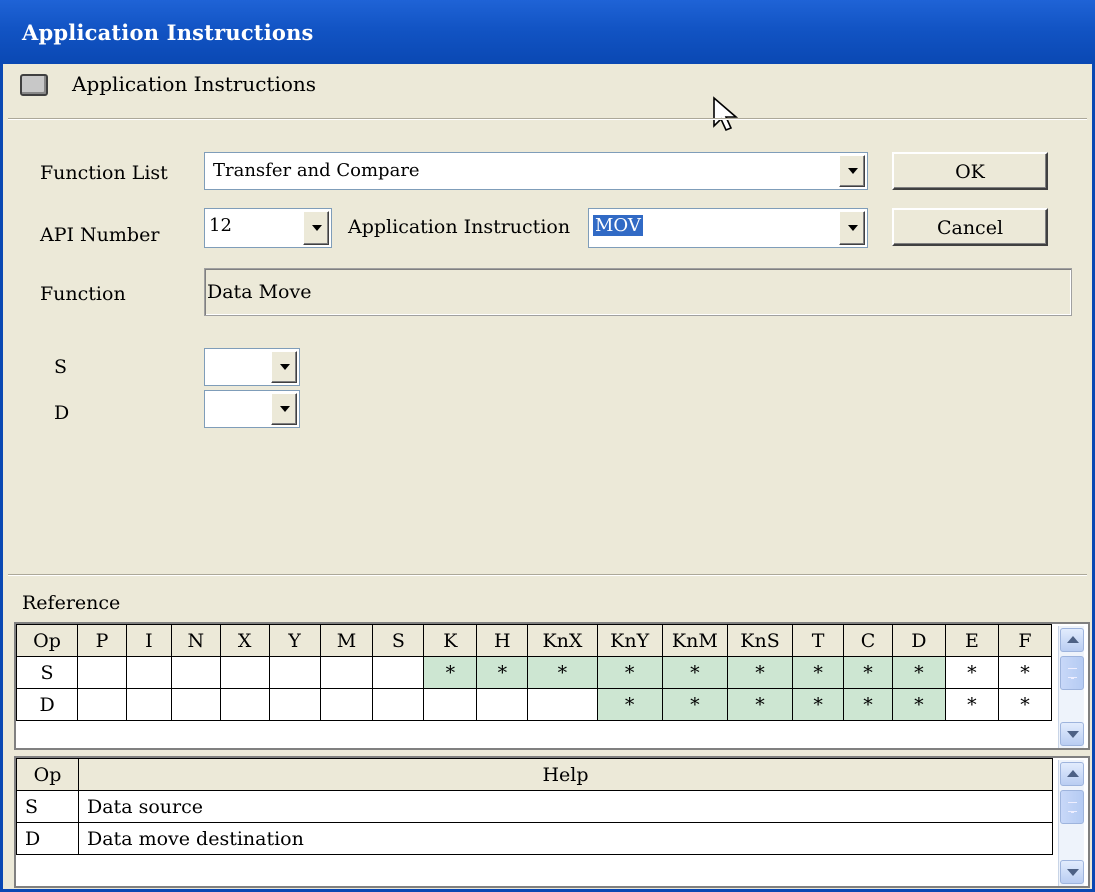 The image size is (1095, 892). What do you see at coordinates (104, 173) in the screenshot?
I see `function-list-label: Function List` at bounding box center [104, 173].